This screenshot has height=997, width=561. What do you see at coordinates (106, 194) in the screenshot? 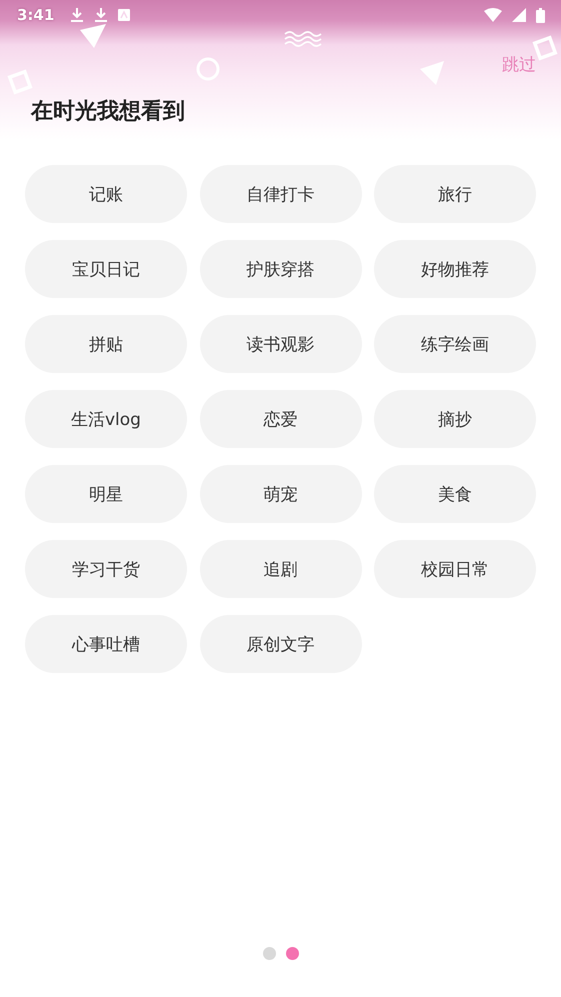
I see `tag-chip: 记账` at bounding box center [106, 194].